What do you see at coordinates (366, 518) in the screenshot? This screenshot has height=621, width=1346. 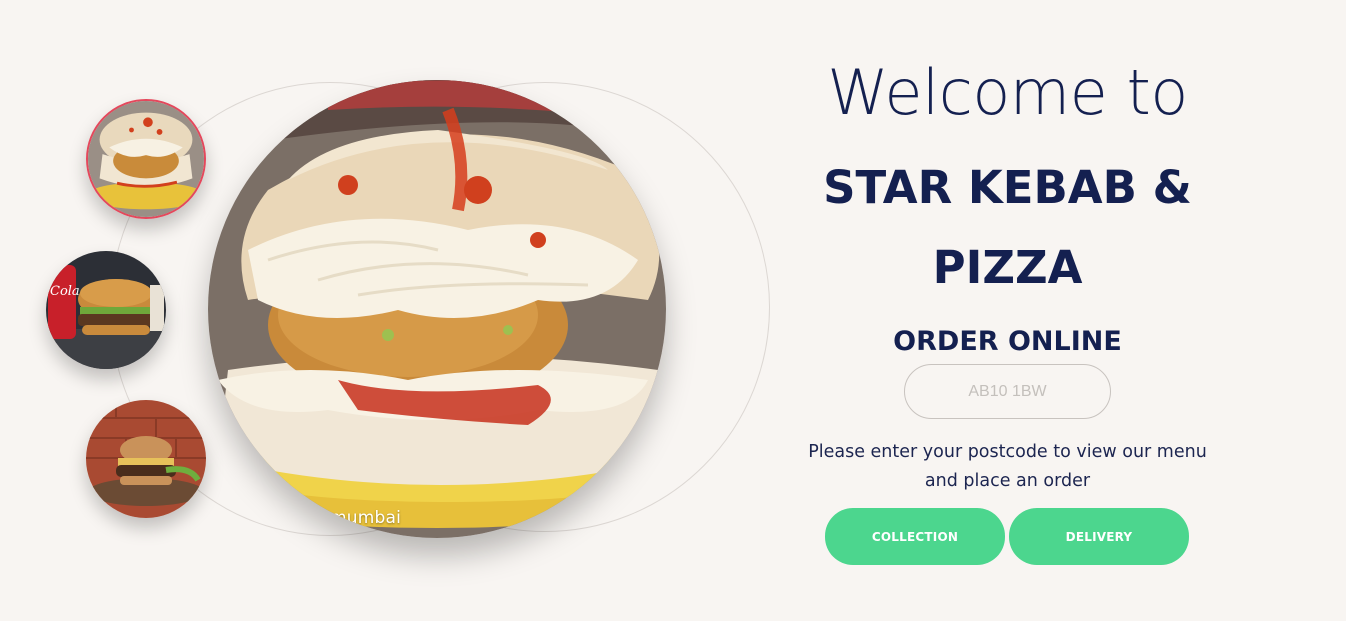 I see `hero-caption: mumbai` at bounding box center [366, 518].